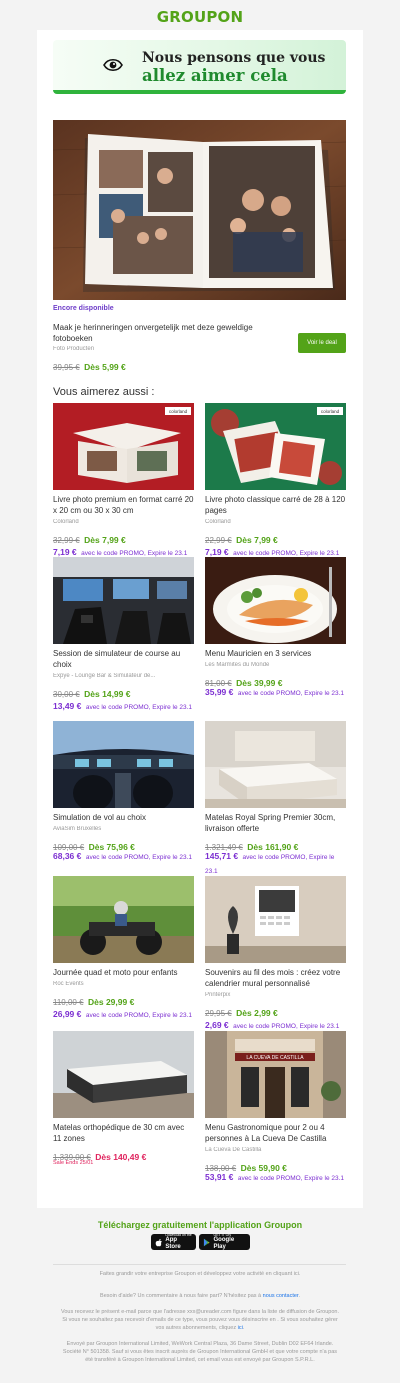 Image resolution: width=400 pixels, height=1383 pixels. What do you see at coordinates (234, 58) in the screenshot?
I see `hero-line-1: Nous pensons que vous` at bounding box center [234, 58].